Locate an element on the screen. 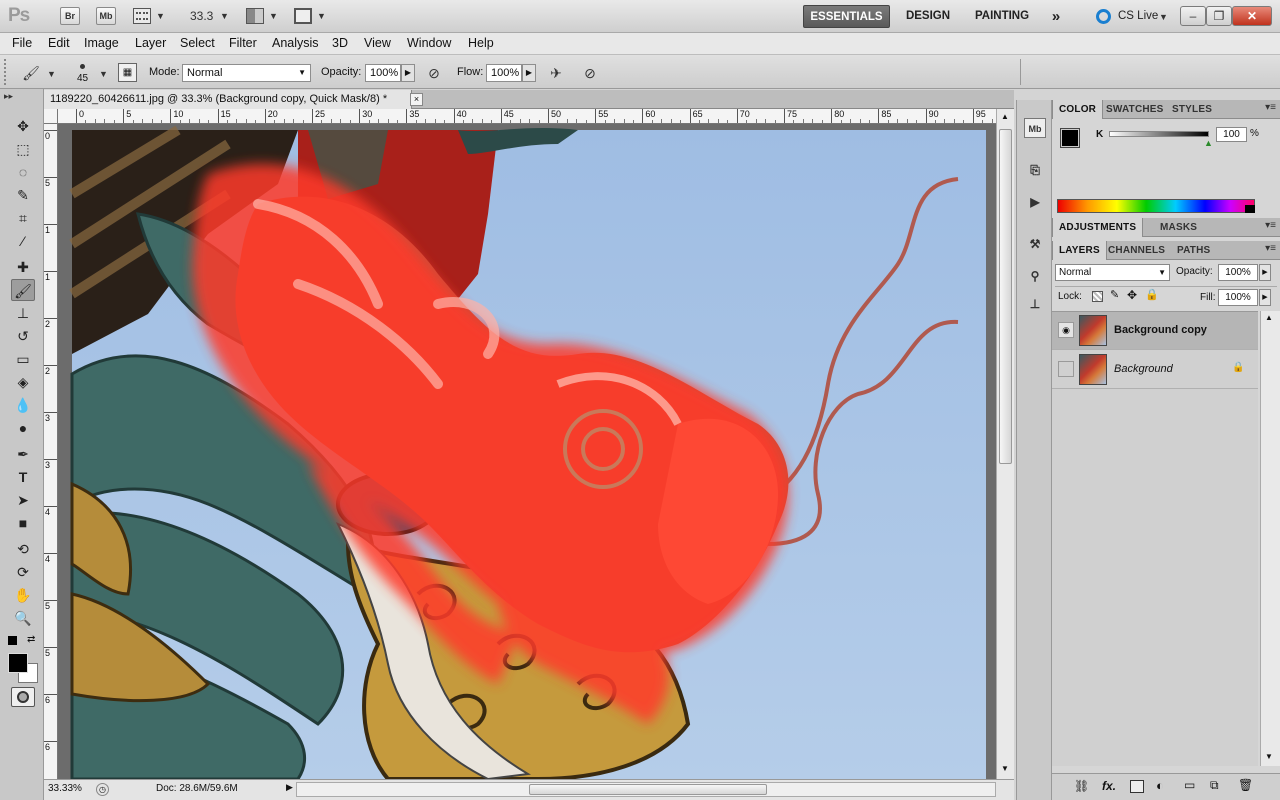  actions-panel-icon: ▶ is located at coordinates (1035, 202).